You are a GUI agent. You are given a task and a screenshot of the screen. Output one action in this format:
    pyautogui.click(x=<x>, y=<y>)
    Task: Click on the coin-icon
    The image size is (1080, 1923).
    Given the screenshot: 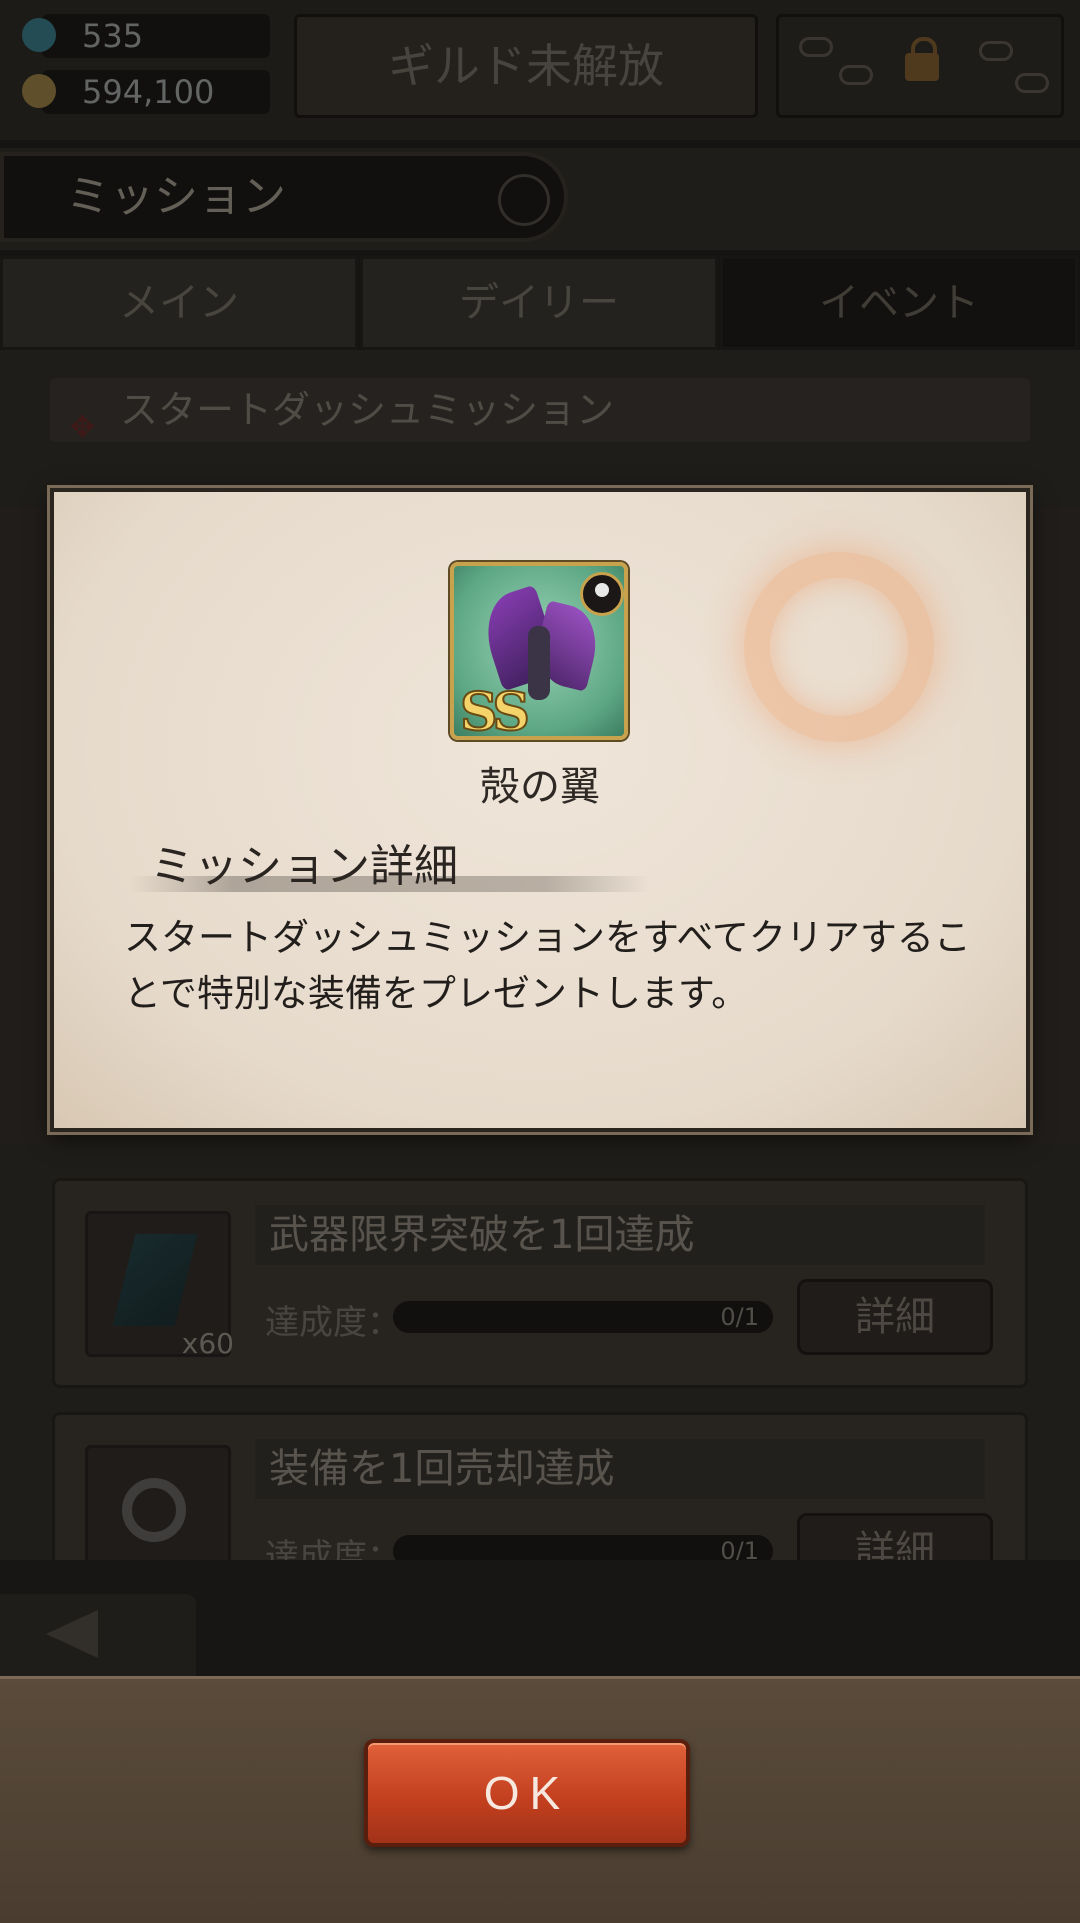 What is the action you would take?
    pyautogui.click(x=39, y=91)
    